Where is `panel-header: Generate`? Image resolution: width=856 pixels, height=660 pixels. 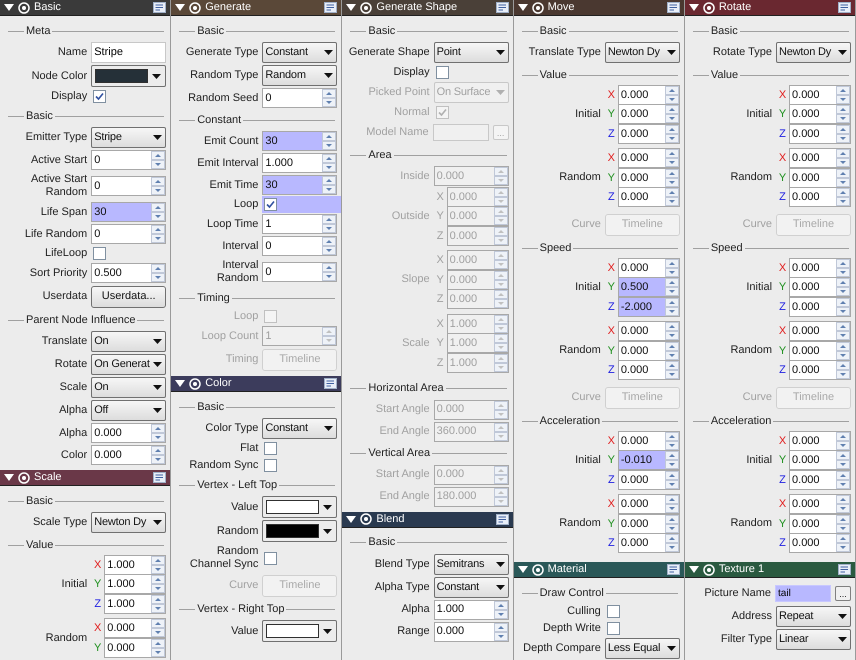 panel-header: Generate is located at coordinates (256, 8).